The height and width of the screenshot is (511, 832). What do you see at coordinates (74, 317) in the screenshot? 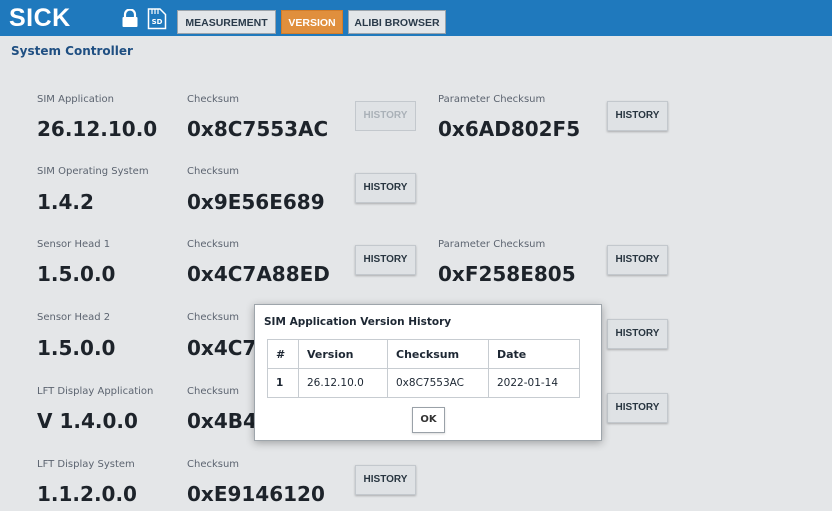
I see `row-label: Sensor Head 2` at bounding box center [74, 317].